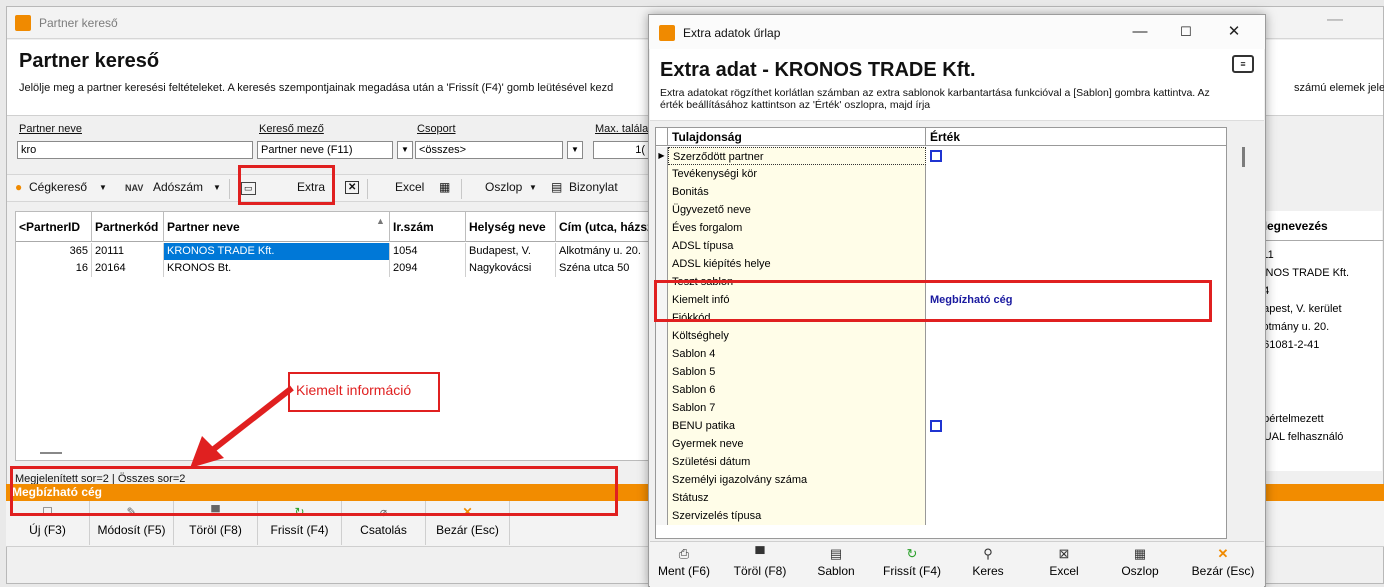 The width and height of the screenshot is (1384, 587). Describe the element at coordinates (58, 187) in the screenshot. I see `company-search-button: Cégkereső` at that location.